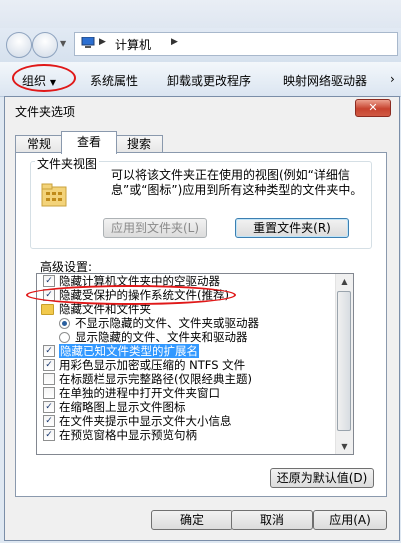  What do you see at coordinates (185, 309) in the screenshot?
I see `settings-row: 隐藏文件和文件夹` at bounding box center [185, 309].